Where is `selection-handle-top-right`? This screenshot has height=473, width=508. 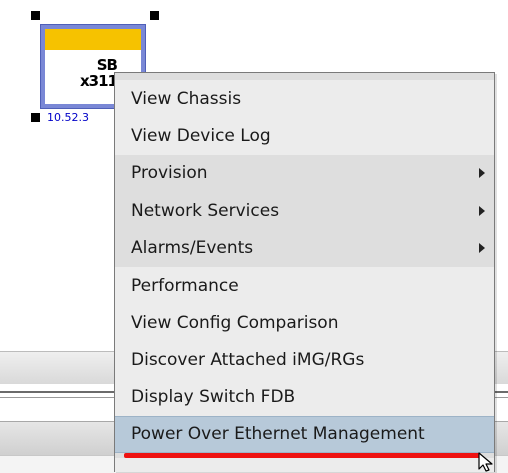
selection-handle-top-right is located at coordinates (154, 15).